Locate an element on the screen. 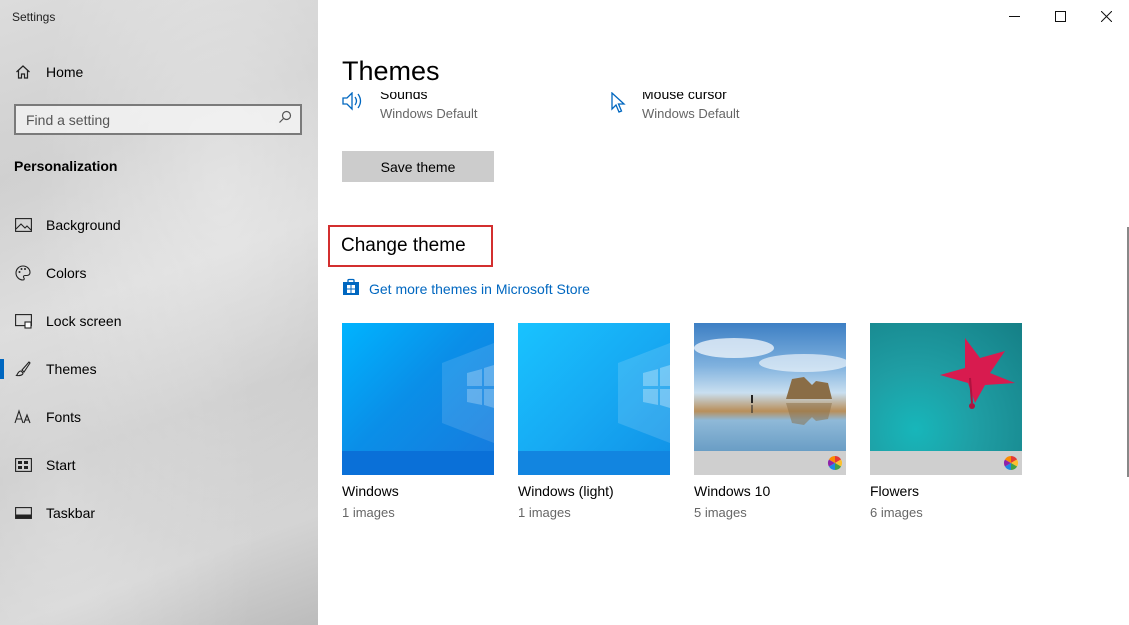 The height and width of the screenshot is (625, 1129). home-label: Home is located at coordinates (65, 72).